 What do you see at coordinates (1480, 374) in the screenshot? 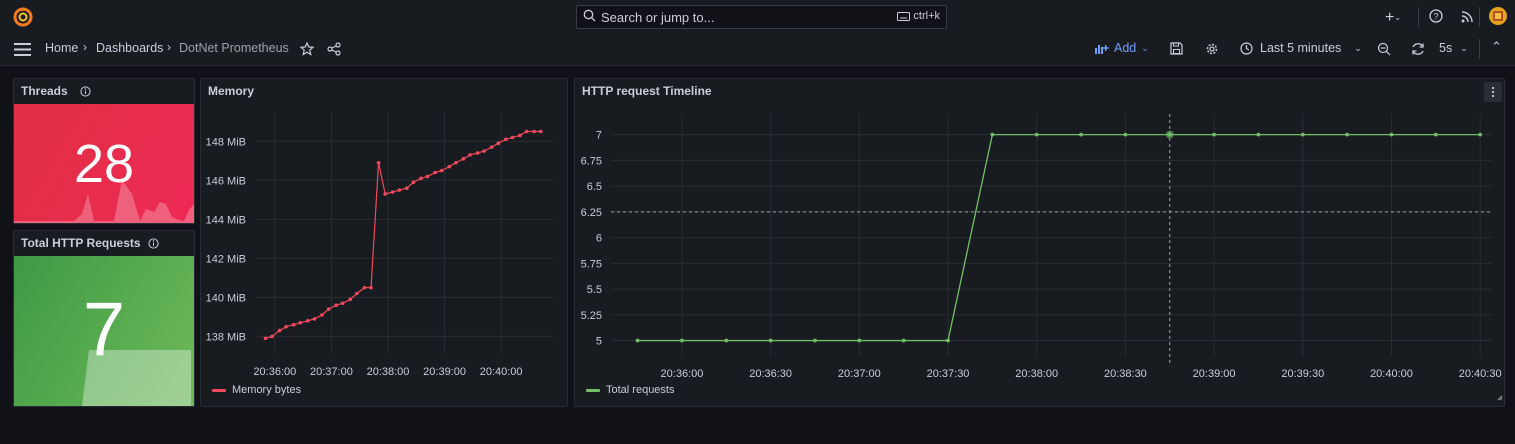
I see `x-tick-label: 20:40:30` at bounding box center [1480, 374].